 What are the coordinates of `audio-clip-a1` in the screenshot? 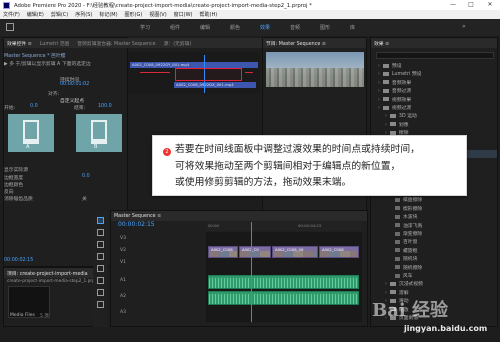 It's located at (283, 282).